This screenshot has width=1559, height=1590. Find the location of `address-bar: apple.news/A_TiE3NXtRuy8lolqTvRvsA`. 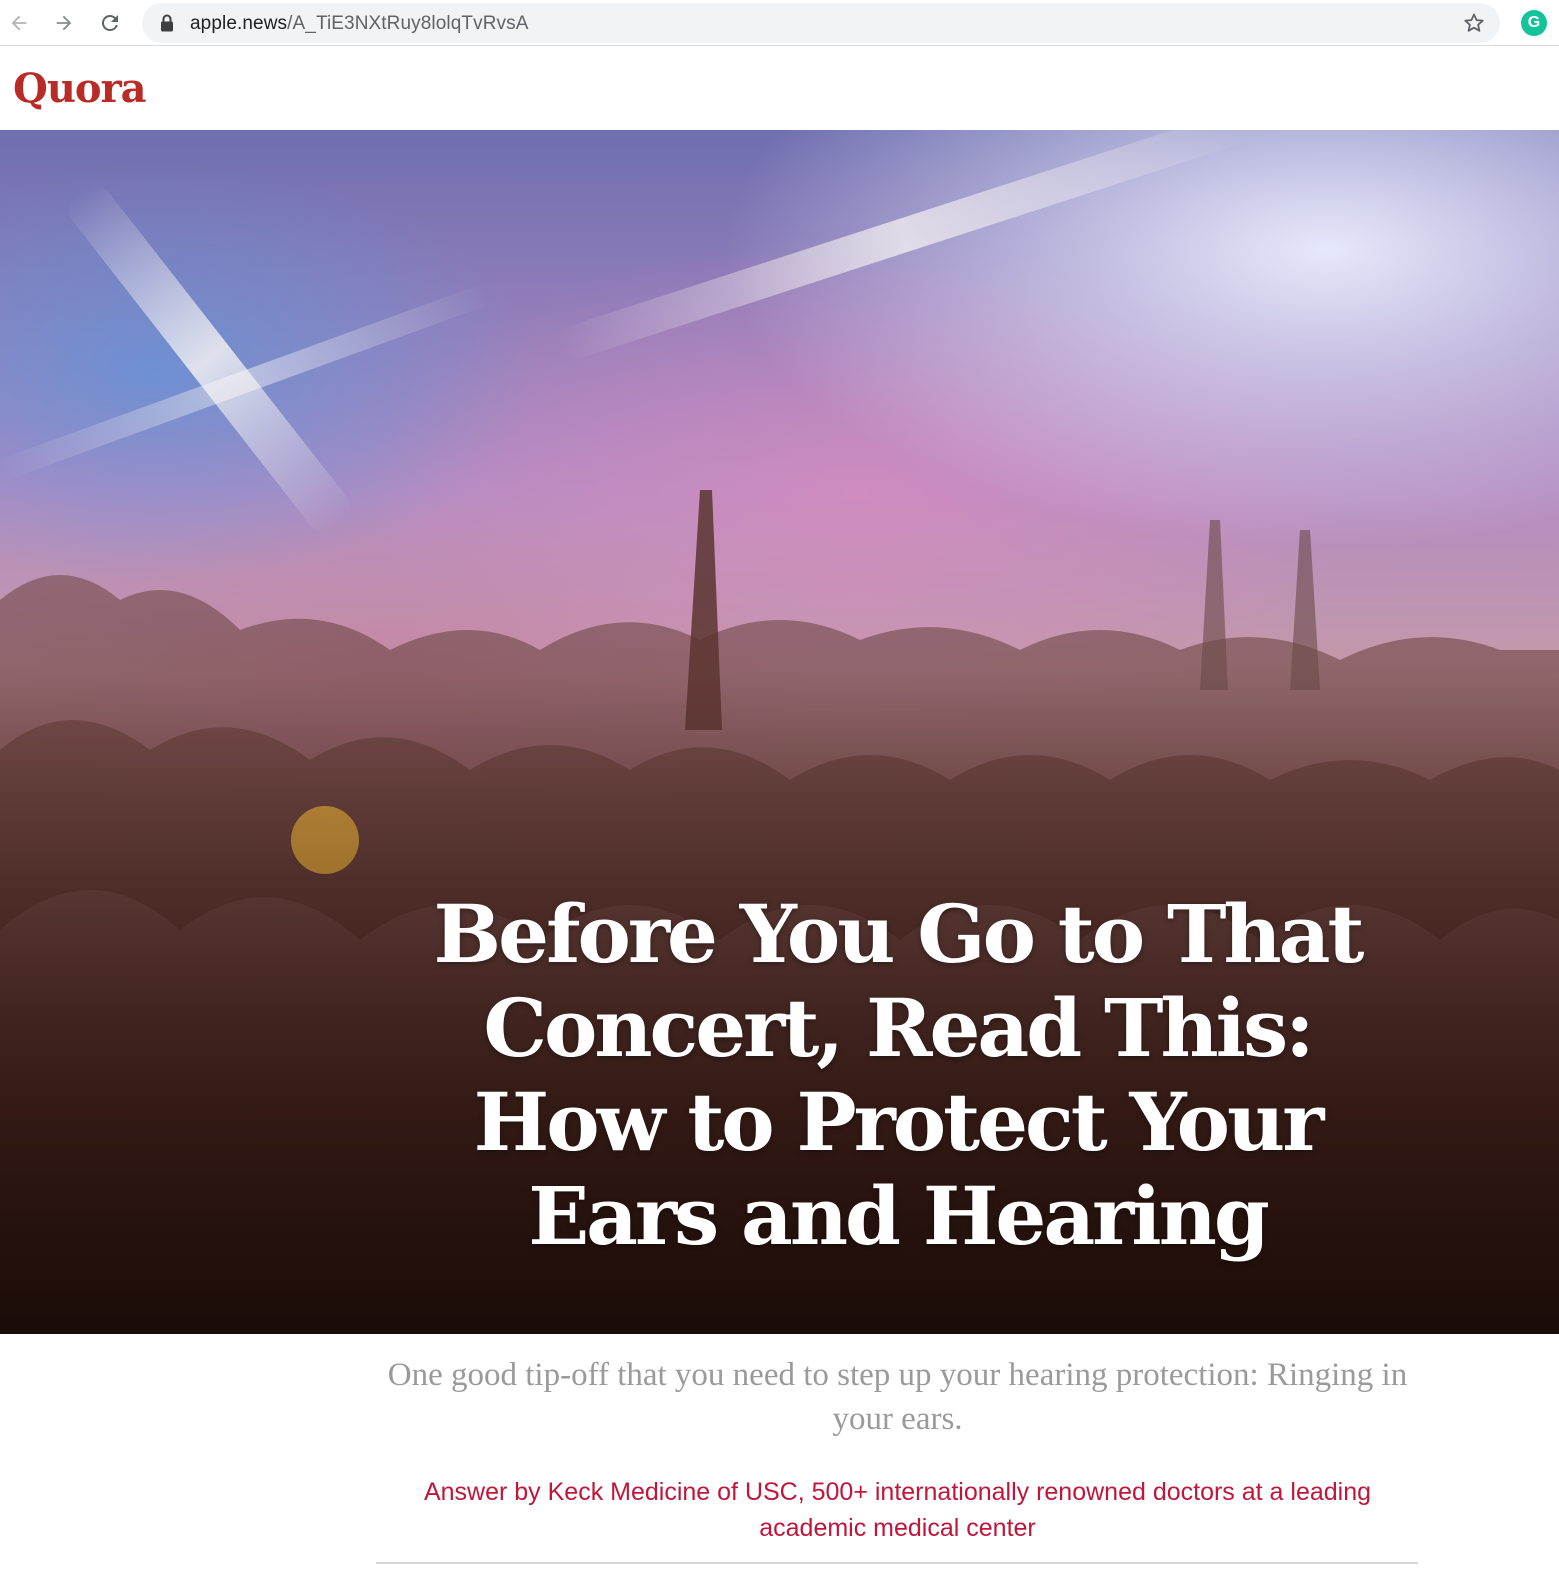

address-bar: apple.news/A_TiE3NXtRuy8lolqTvRvsA is located at coordinates (821, 23).